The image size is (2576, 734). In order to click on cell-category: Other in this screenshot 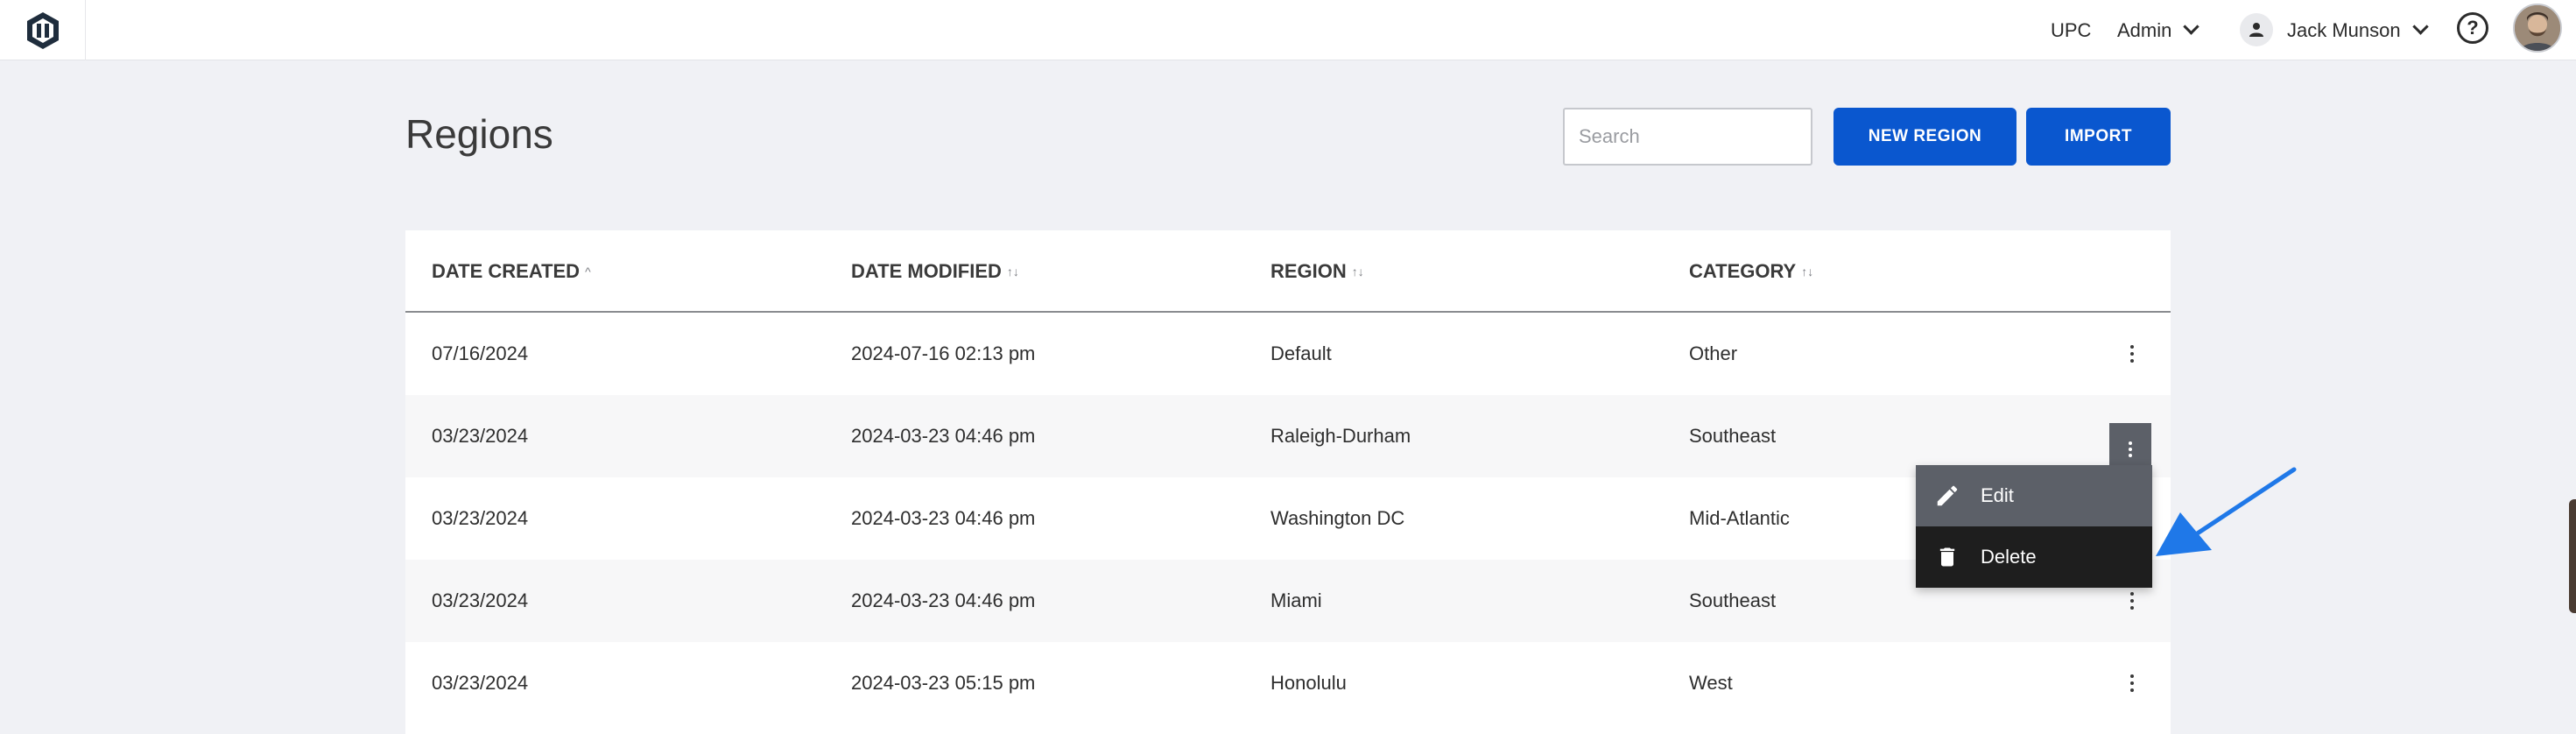, I will do `click(1713, 353)`.